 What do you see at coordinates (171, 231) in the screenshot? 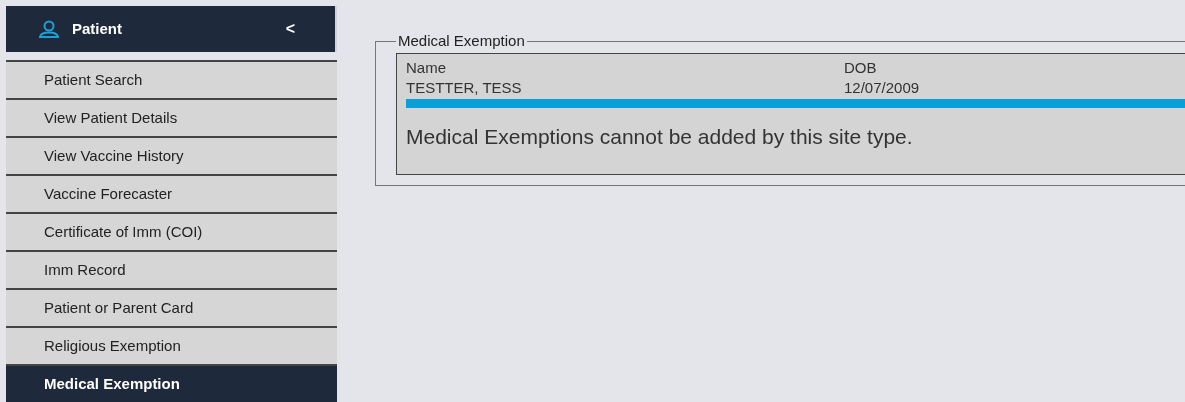
I see `sidebar-item: Certificate of Imm (COI)` at bounding box center [171, 231].